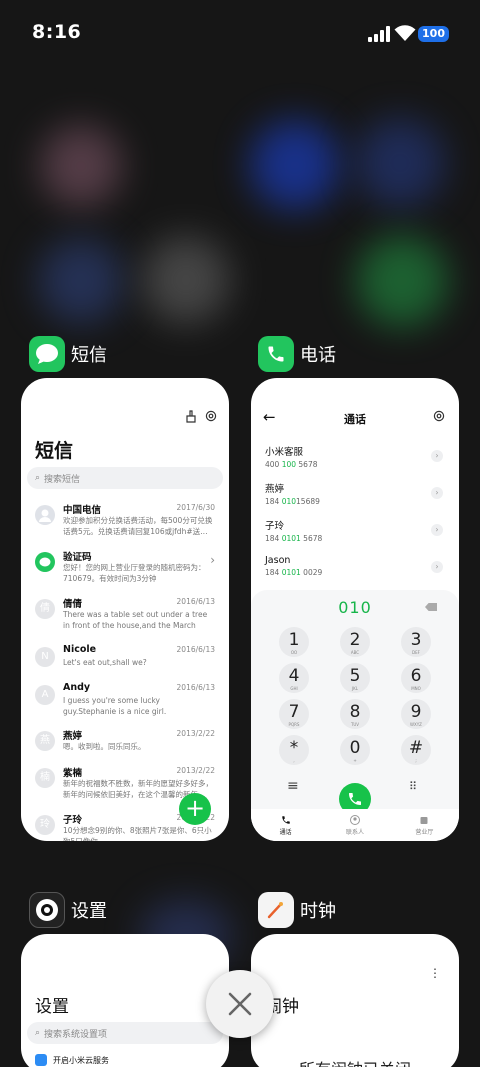 The height and width of the screenshot is (1067, 480). What do you see at coordinates (294, 572) in the screenshot?
I see `contact-number: 184 0101 0029` at bounding box center [294, 572].